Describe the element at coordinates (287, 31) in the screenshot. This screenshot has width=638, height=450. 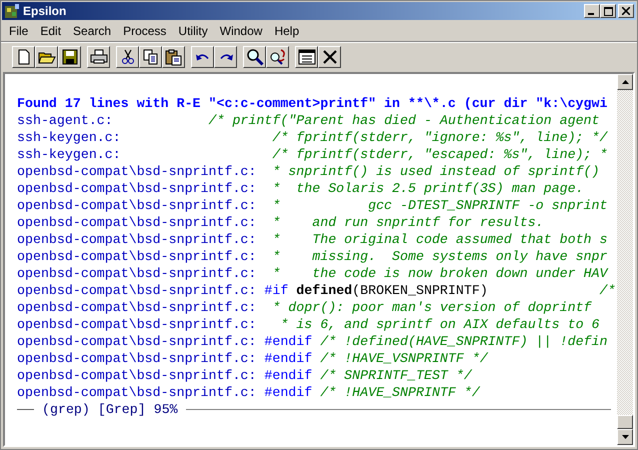
I see `menu-item: Help` at that location.